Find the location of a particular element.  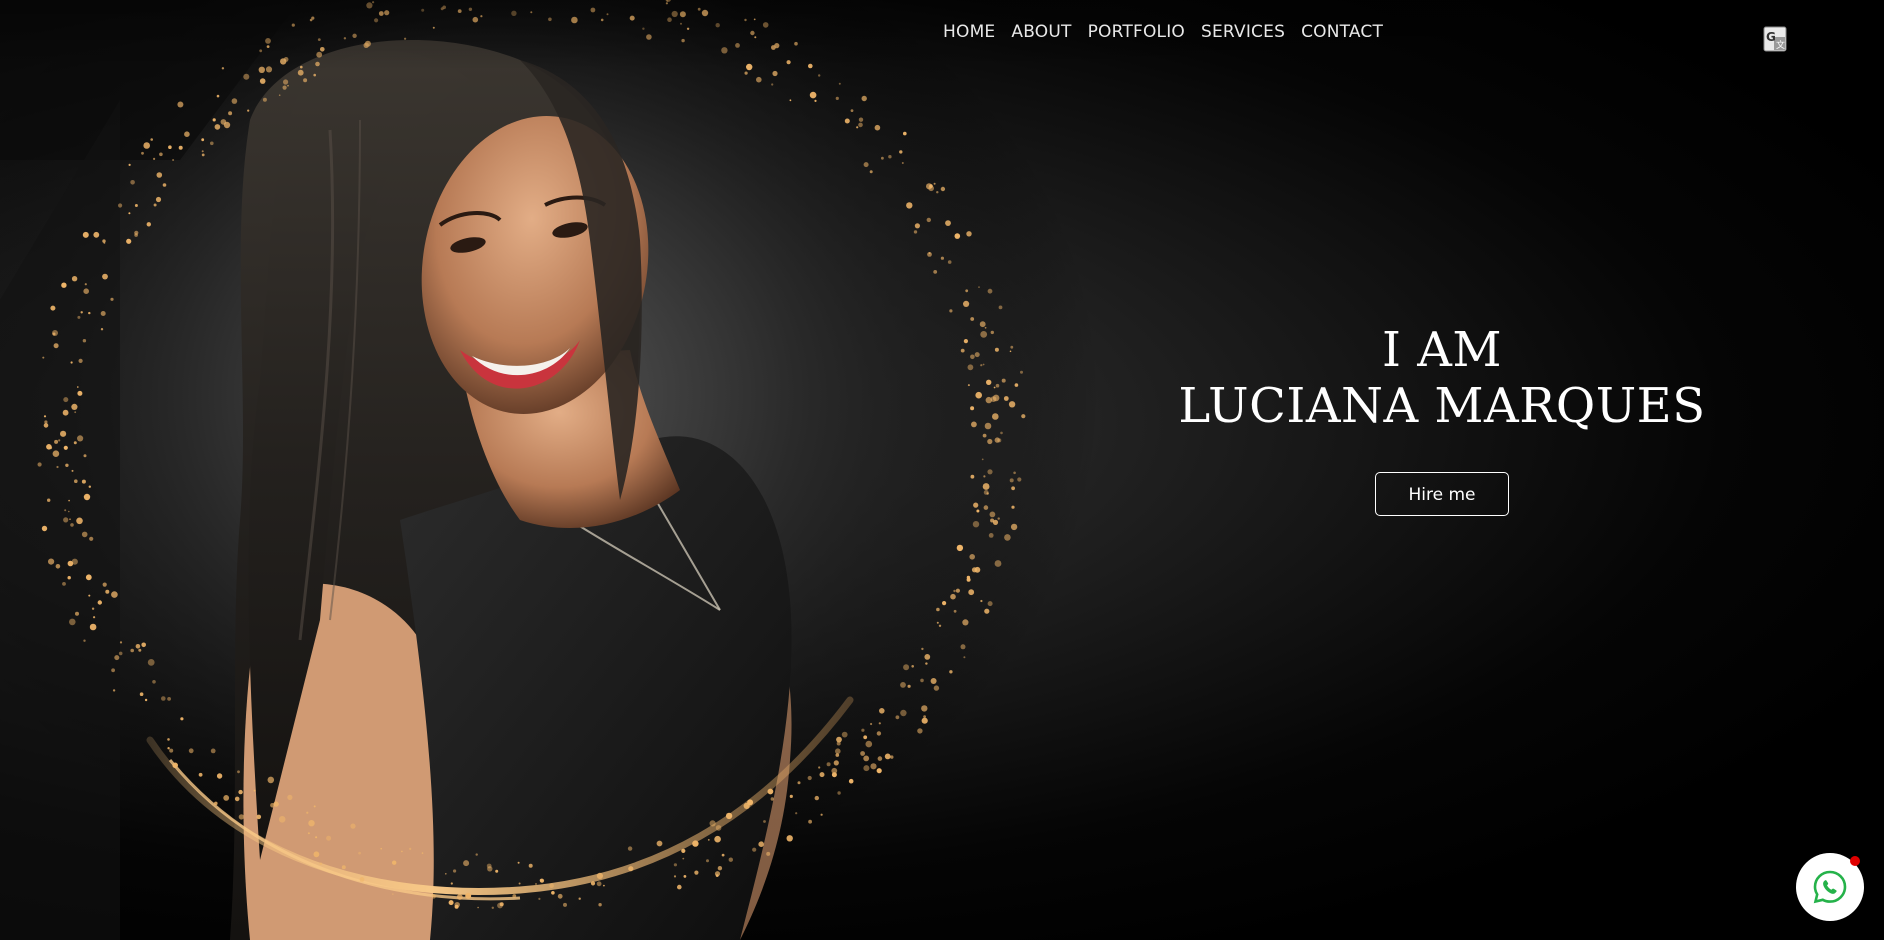

nav-link-portfolio: PORTFOLIO is located at coordinates (1136, 32).